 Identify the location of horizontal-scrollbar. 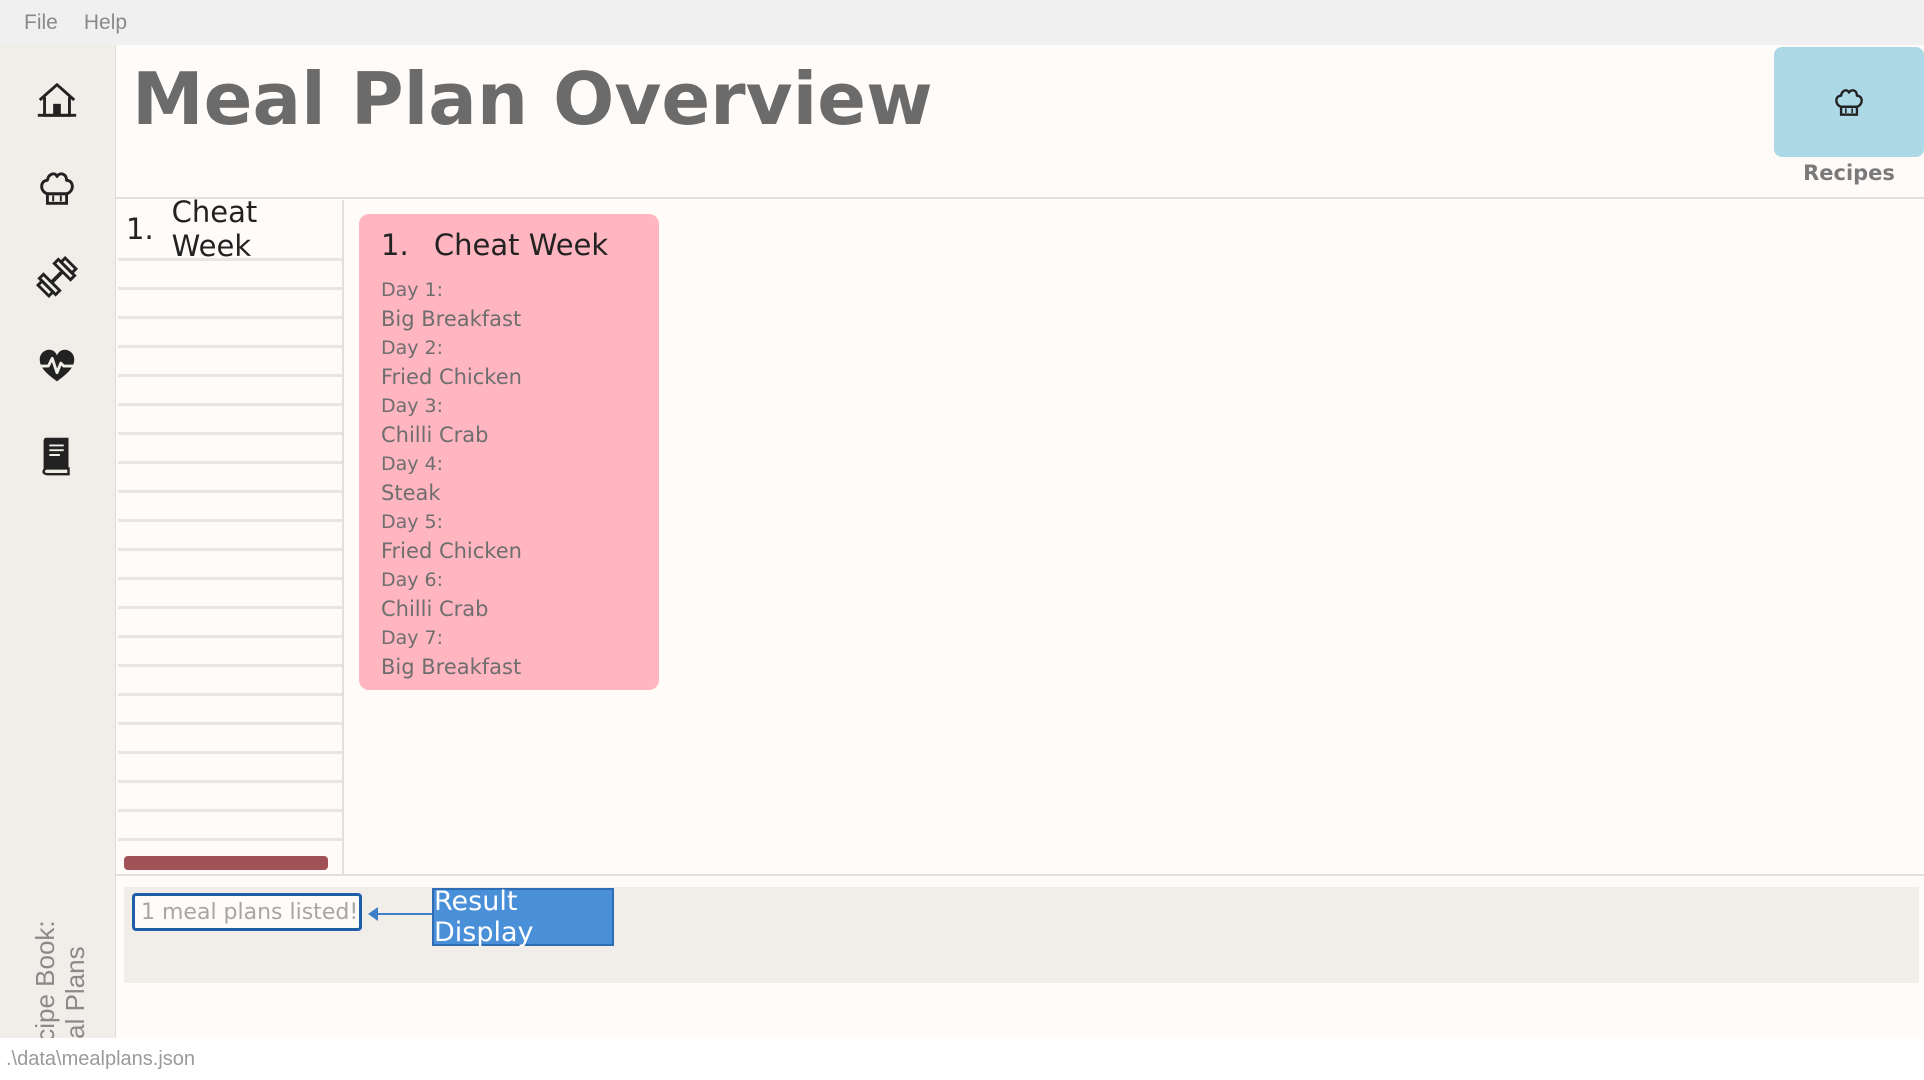
(226, 863).